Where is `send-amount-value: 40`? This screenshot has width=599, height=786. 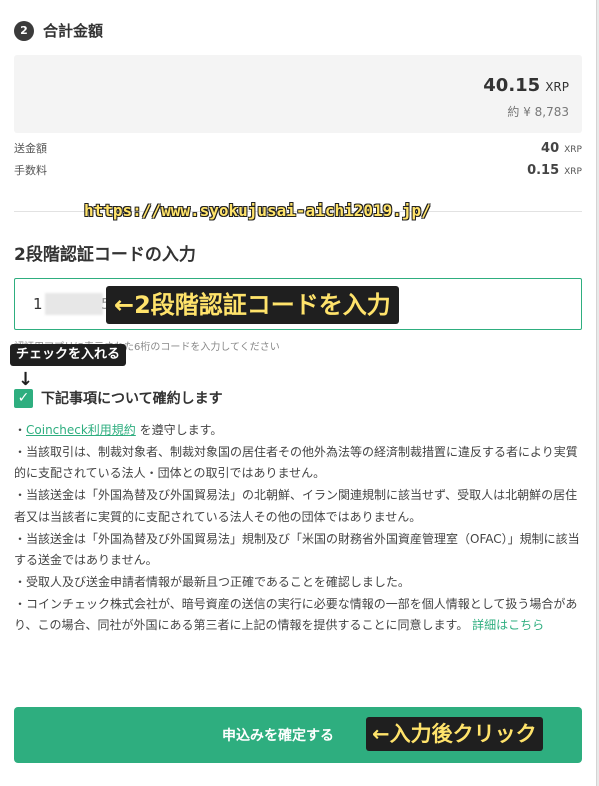 send-amount-value: 40 is located at coordinates (550, 148).